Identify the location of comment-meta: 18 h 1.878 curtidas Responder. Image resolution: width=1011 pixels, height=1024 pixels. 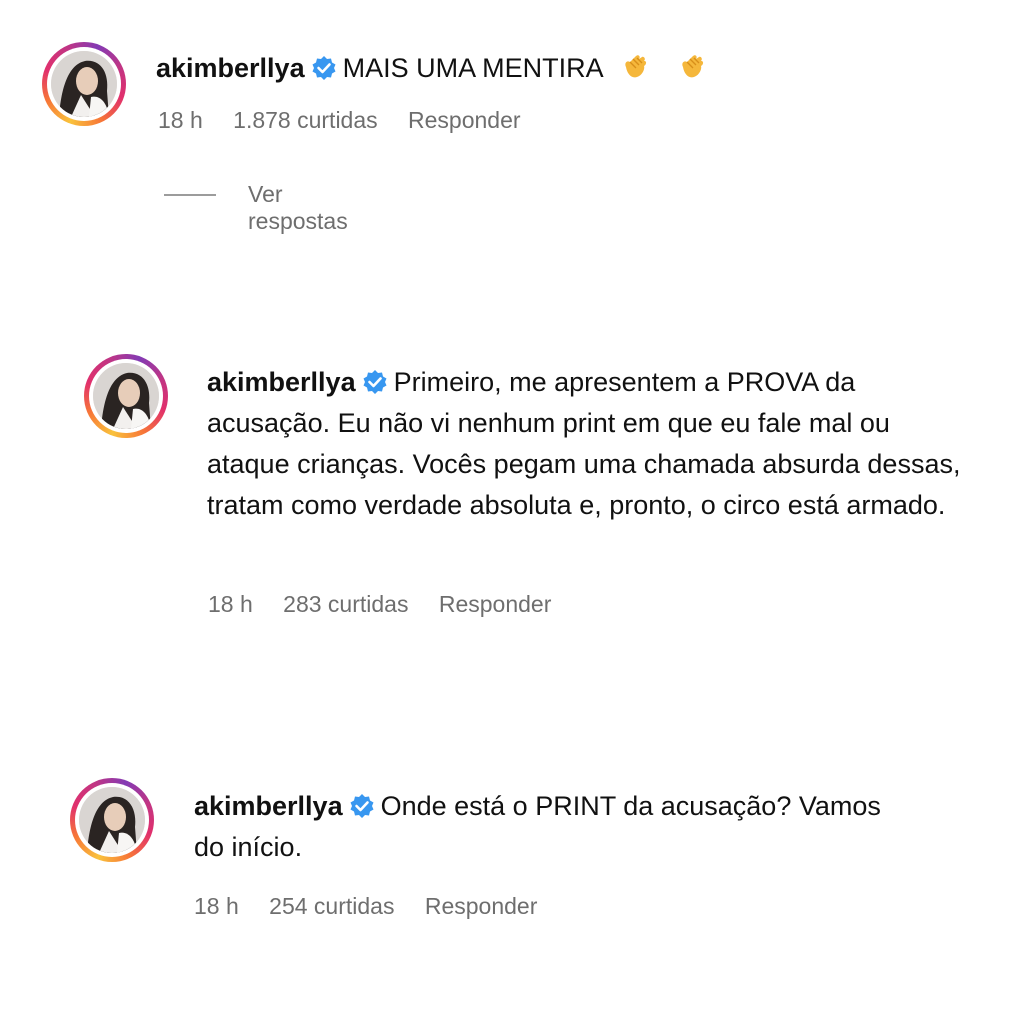
(351, 120).